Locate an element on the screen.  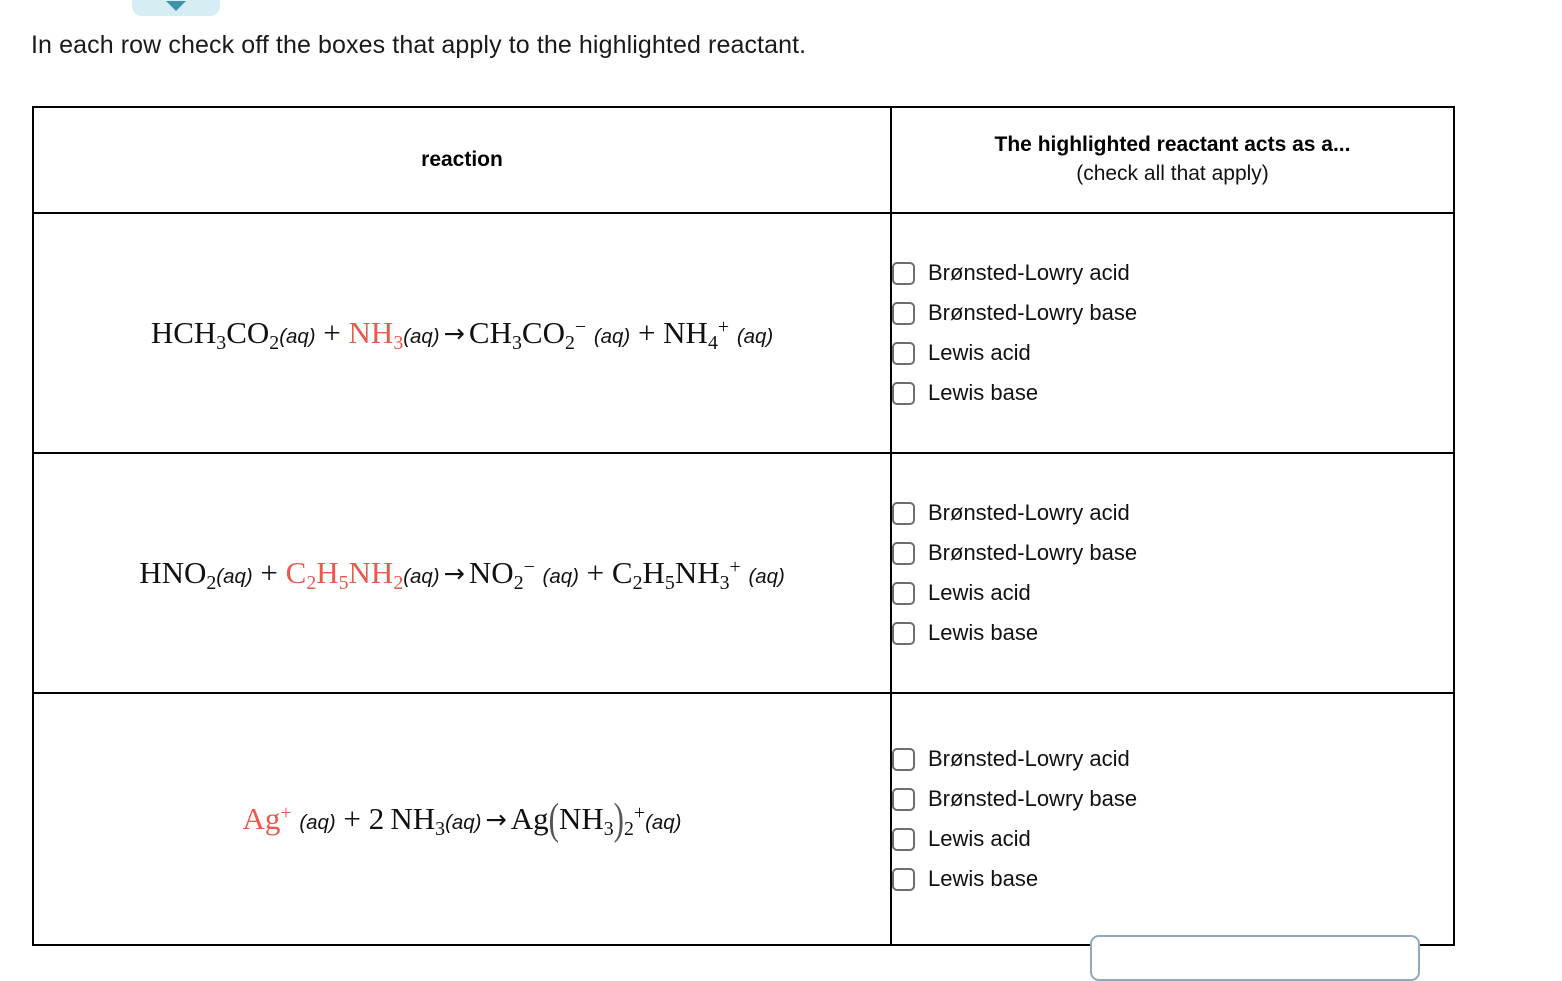
reaction-cell-row-3: Ag+ (aq) + 2 NH3(aq) → Ag(NH3)2+(aq) is located at coordinates (462, 819).